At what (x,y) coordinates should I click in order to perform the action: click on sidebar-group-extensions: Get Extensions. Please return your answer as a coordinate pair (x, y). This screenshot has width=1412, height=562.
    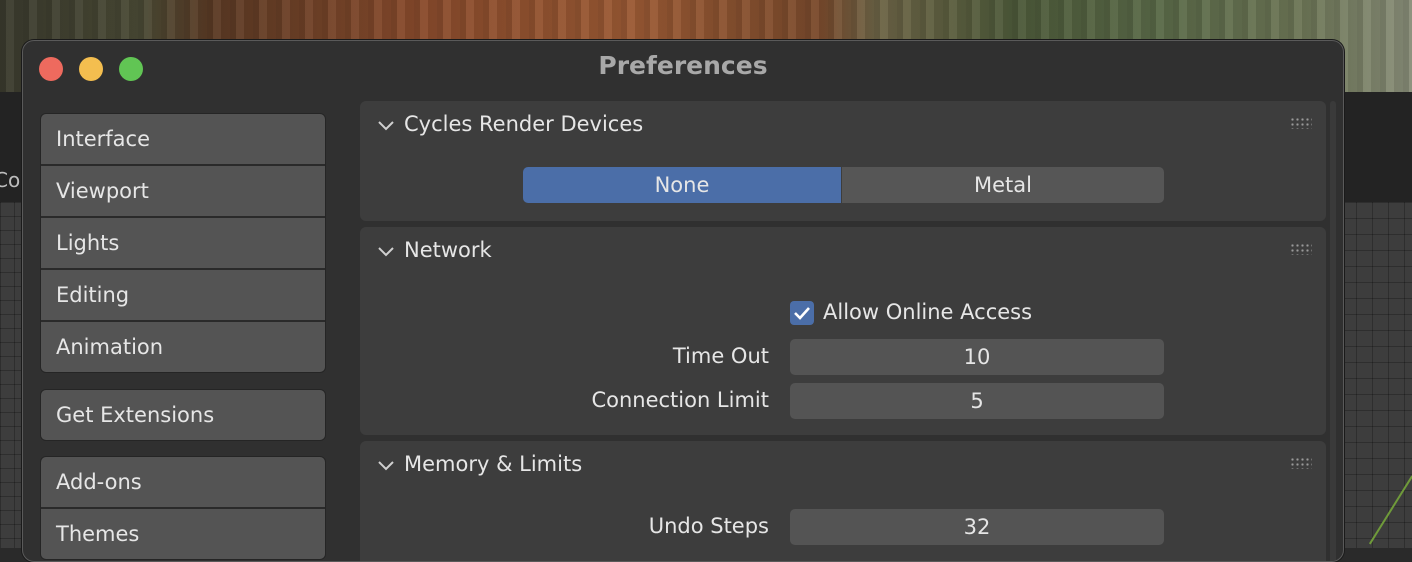
    Looking at the image, I should click on (183, 415).